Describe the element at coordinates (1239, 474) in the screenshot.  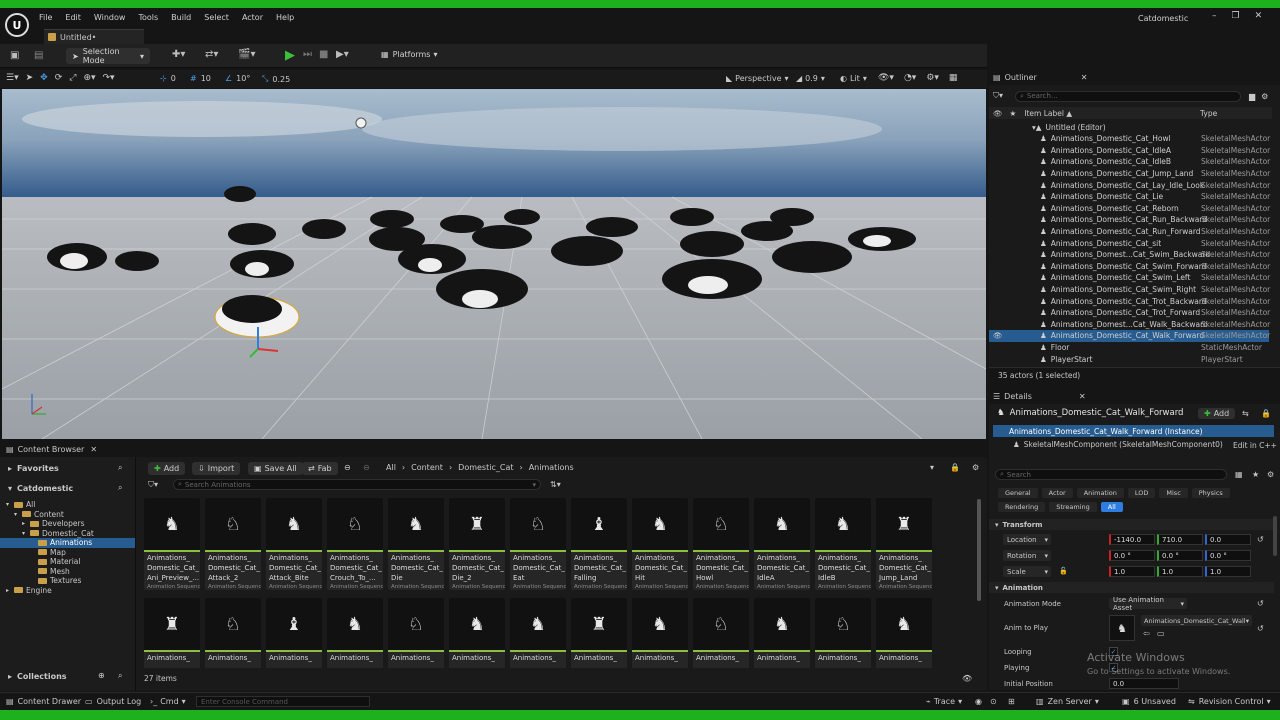
I see `table-view-icon: ▦` at that location.